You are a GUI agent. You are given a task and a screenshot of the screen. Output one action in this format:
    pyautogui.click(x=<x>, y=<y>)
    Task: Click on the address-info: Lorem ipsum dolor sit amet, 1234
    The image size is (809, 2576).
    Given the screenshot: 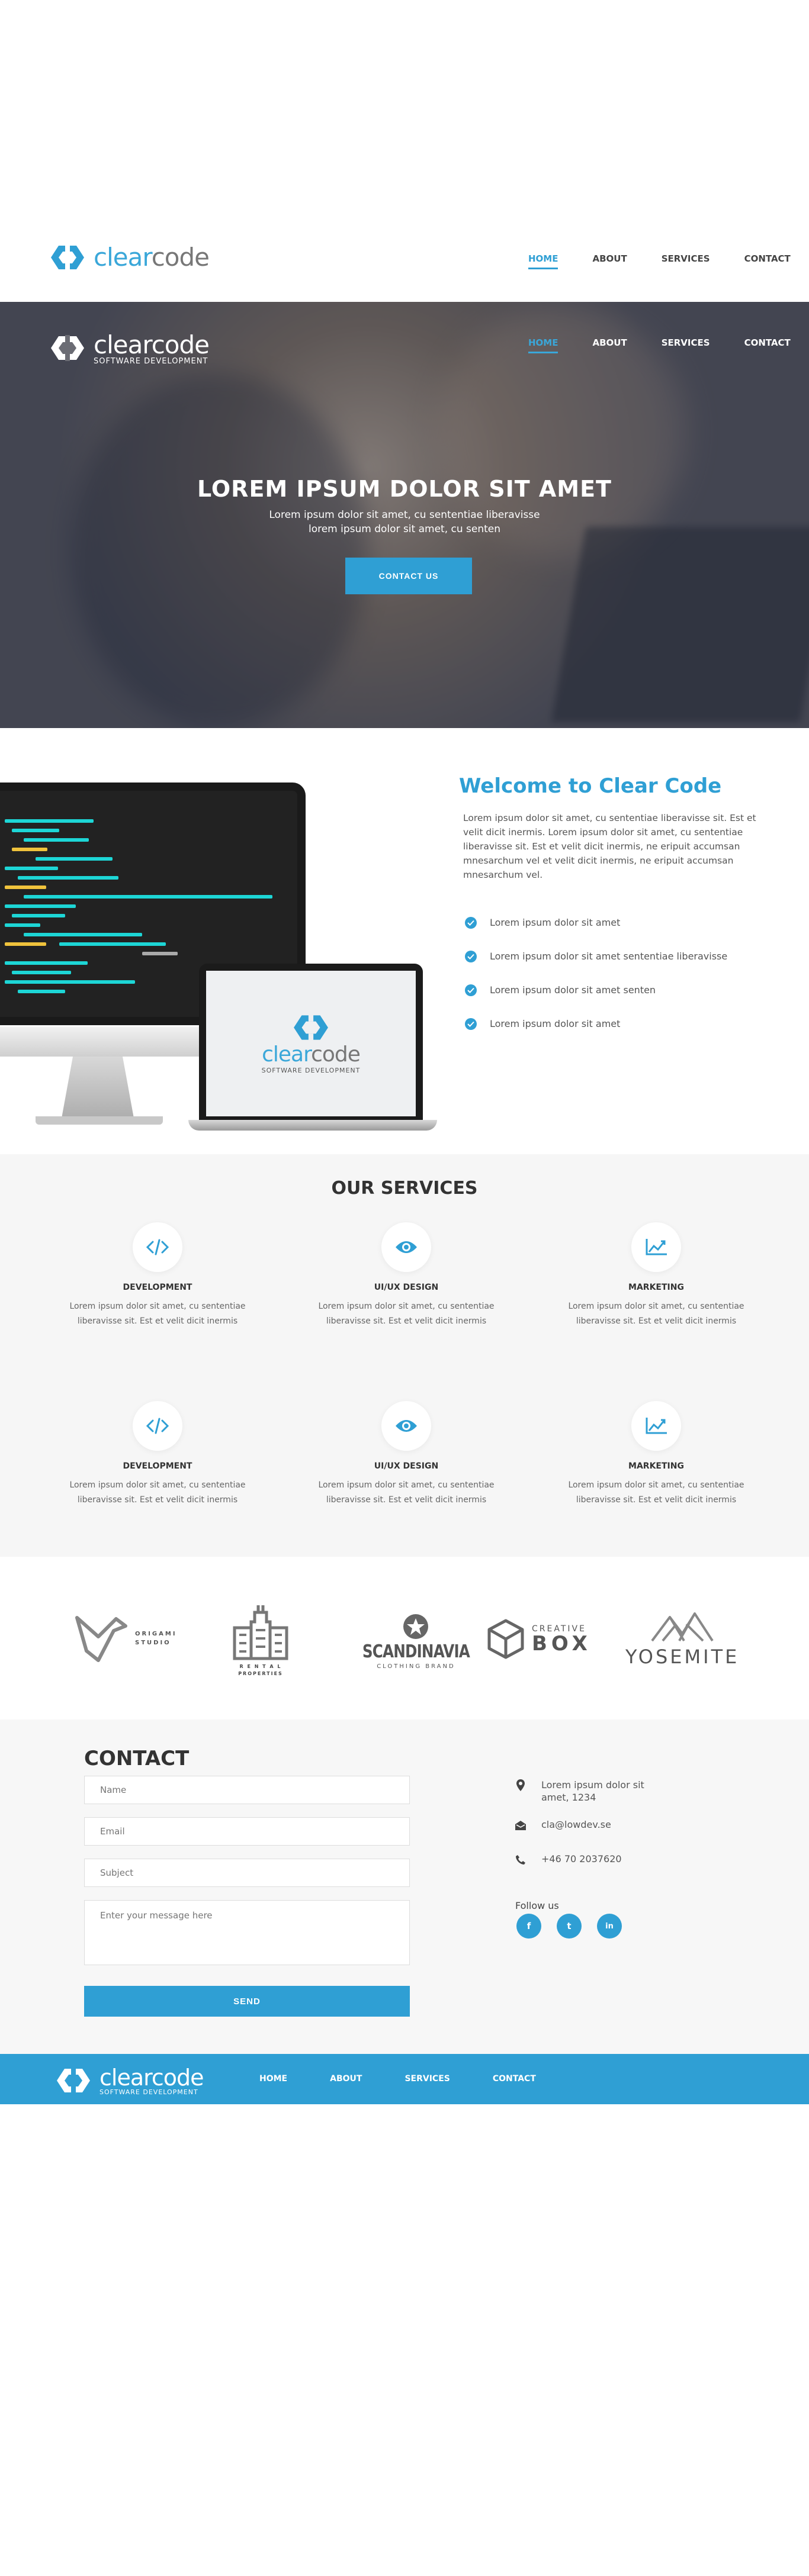 What is the action you would take?
    pyautogui.click(x=579, y=1792)
    